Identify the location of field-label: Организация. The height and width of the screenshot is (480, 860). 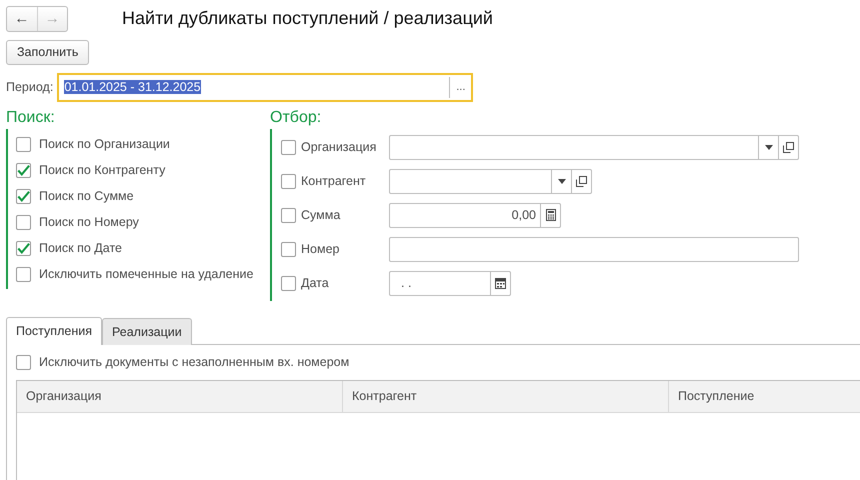
(339, 147).